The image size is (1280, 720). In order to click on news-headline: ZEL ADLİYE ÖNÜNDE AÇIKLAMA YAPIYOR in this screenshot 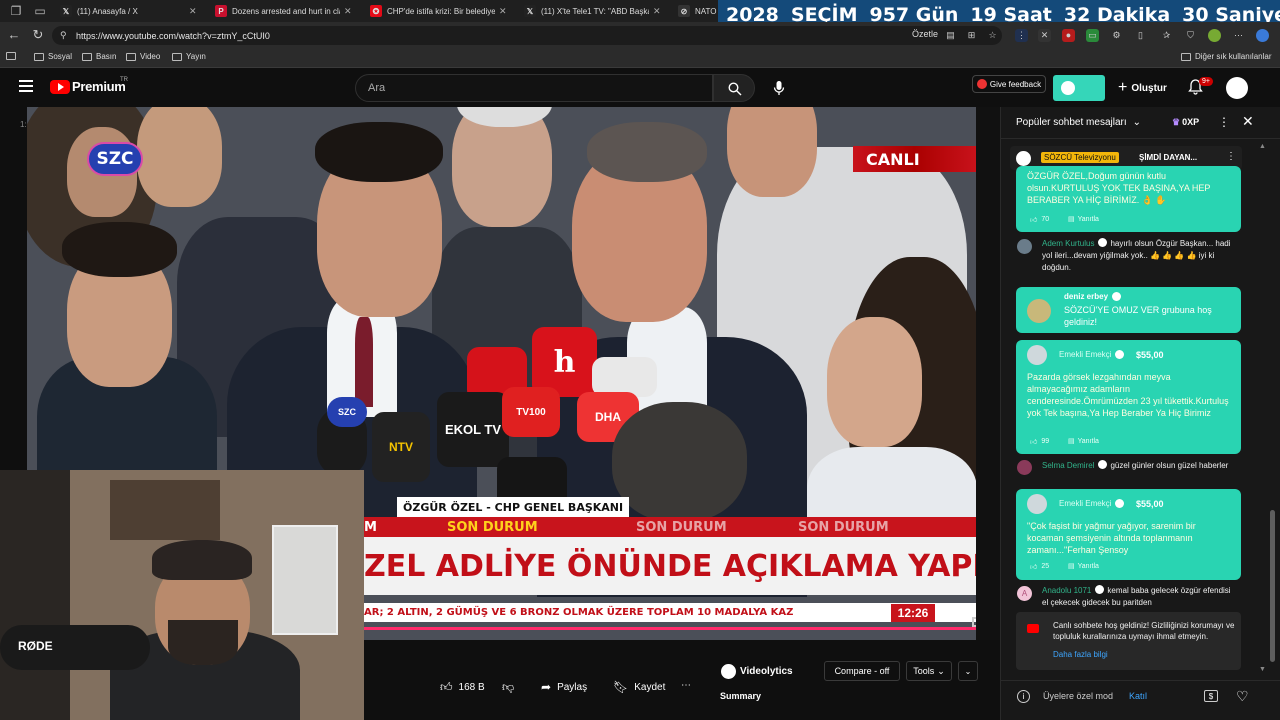, I will do `click(670, 566)`.